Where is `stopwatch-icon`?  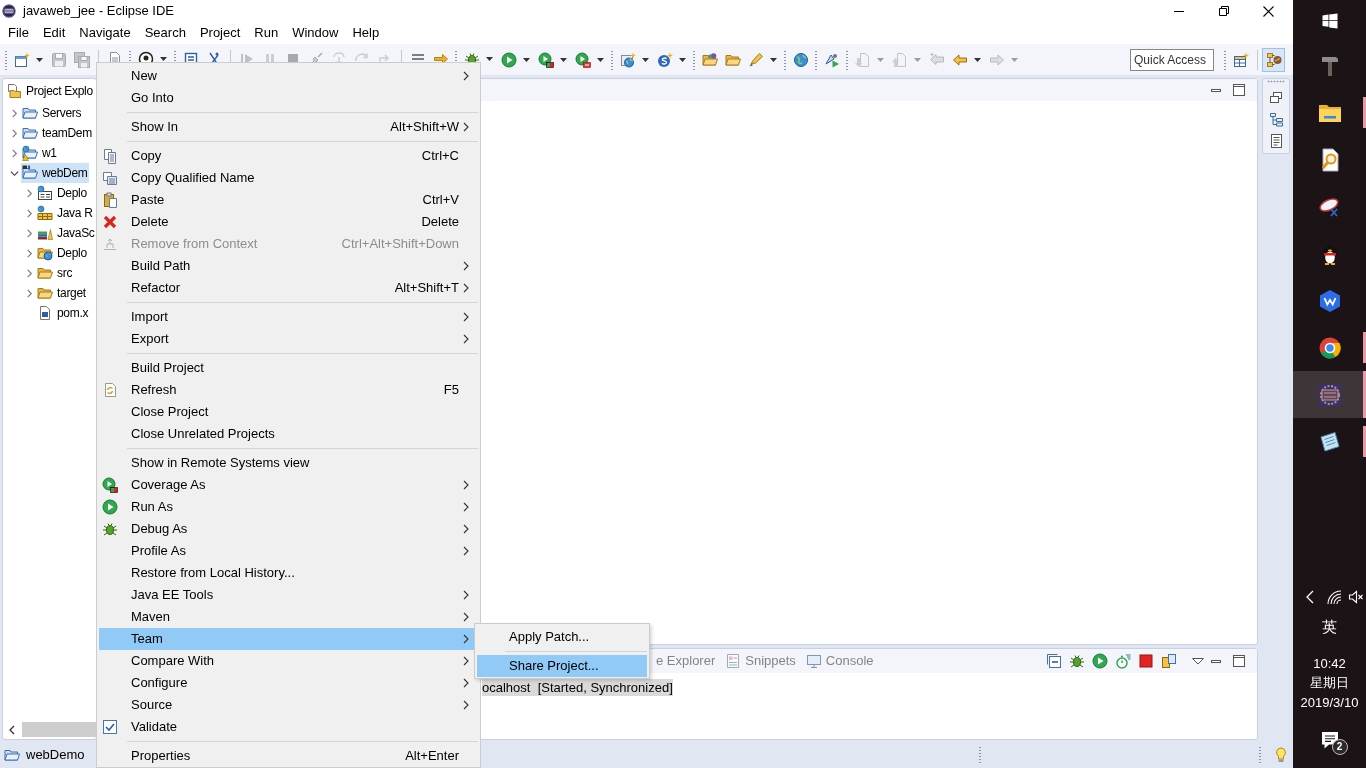 stopwatch-icon is located at coordinates (1123, 661).